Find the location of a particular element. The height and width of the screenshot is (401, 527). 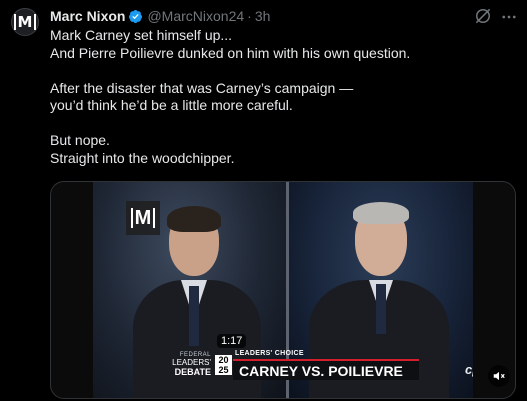

more-icon is located at coordinates (509, 17).